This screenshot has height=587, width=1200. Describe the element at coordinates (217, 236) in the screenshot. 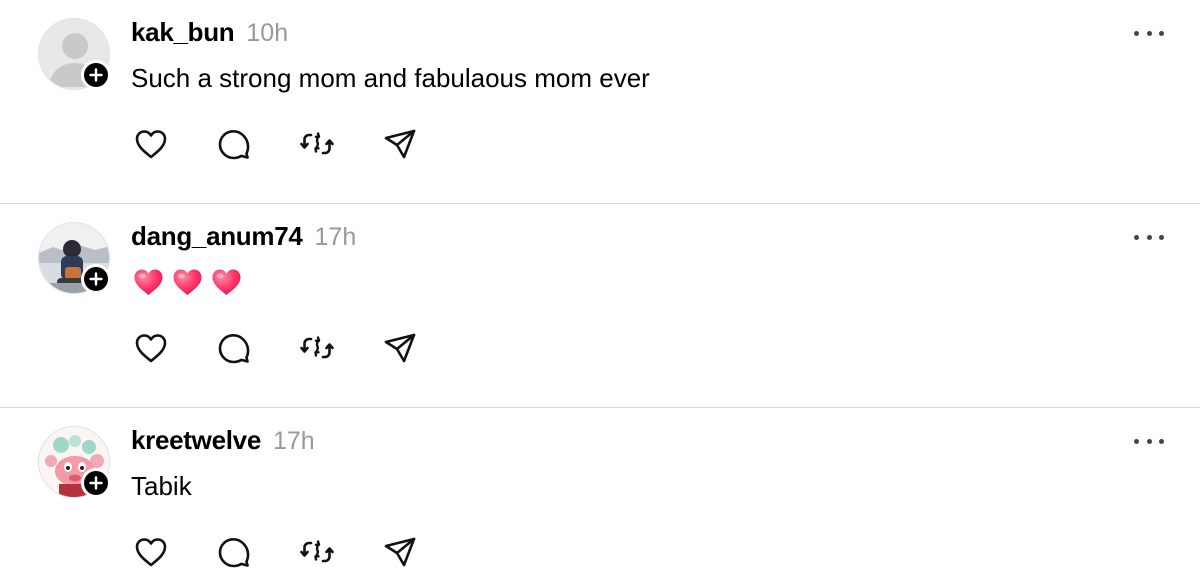

I see `username: dang_anum74` at that location.